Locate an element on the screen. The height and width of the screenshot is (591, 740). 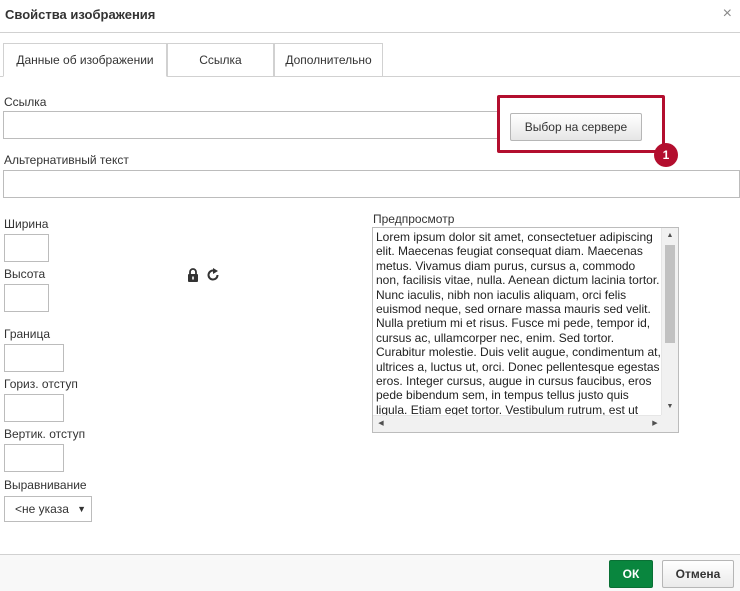
preview-vertical-scrollbar: ▲ ▼ is located at coordinates (669, 321).